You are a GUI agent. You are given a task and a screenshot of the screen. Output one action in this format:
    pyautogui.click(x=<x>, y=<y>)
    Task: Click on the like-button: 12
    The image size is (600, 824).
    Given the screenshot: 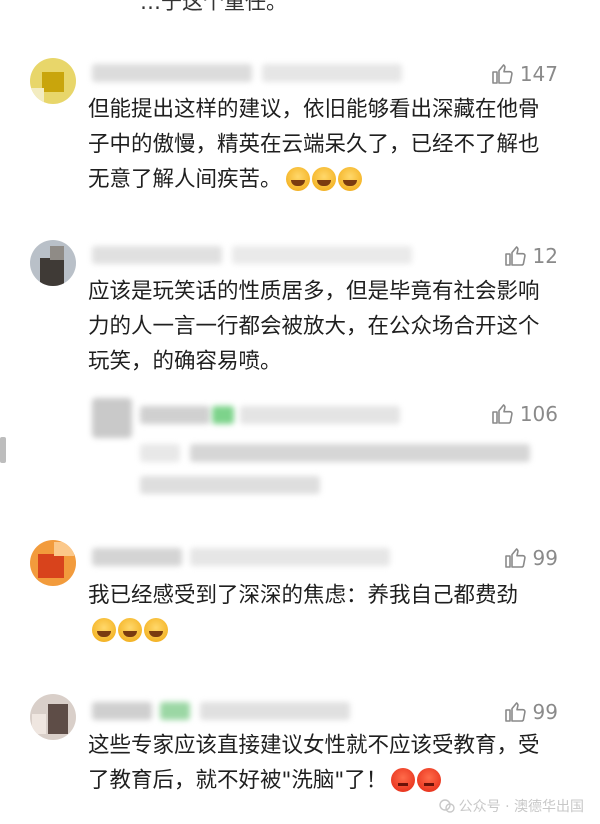 What is the action you would take?
    pyautogui.click(x=530, y=256)
    